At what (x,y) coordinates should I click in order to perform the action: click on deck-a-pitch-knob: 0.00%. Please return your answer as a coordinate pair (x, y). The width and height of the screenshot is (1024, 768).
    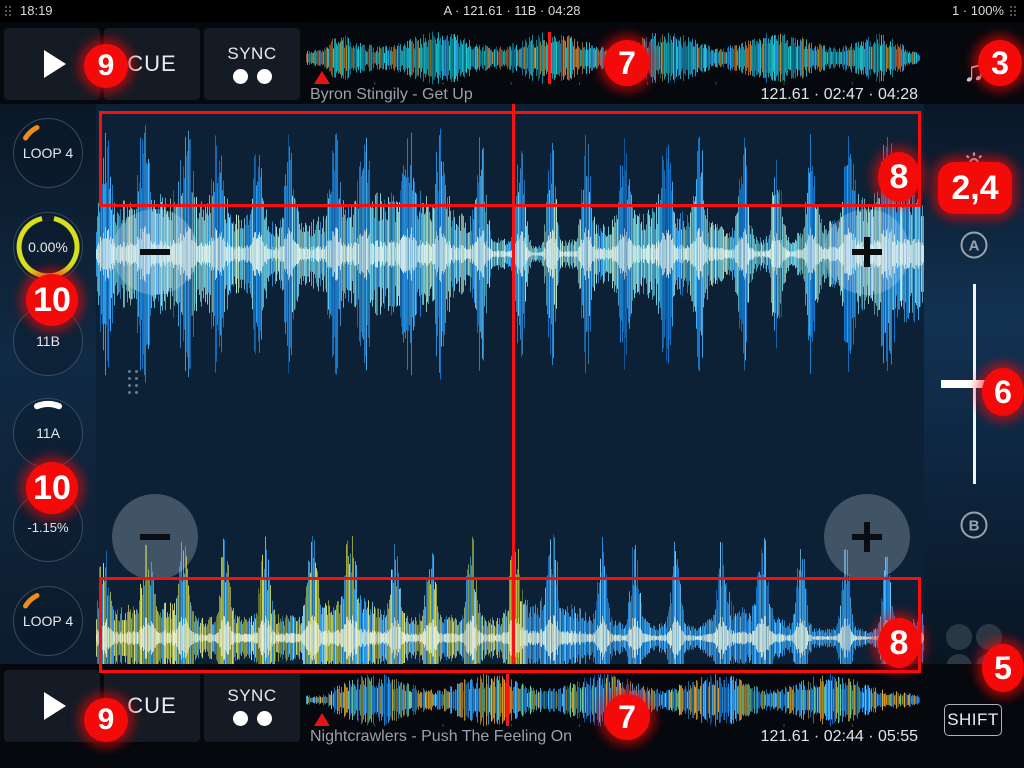
    Looking at the image, I should click on (48, 247).